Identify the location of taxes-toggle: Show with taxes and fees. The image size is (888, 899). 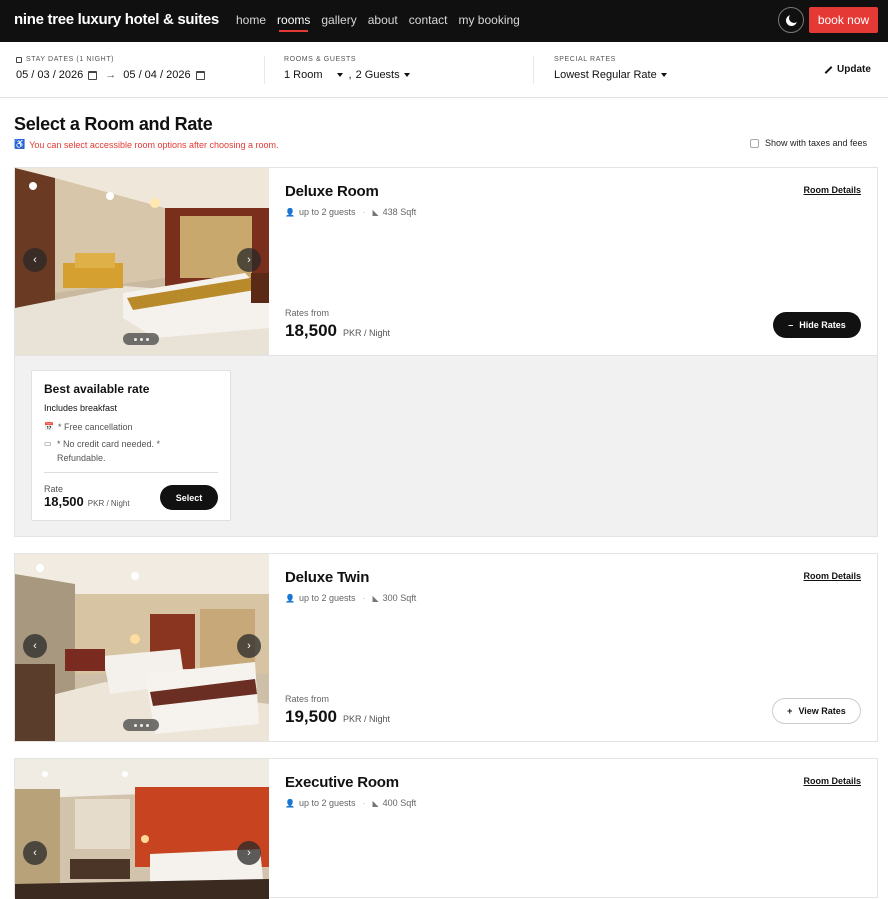
(808, 143).